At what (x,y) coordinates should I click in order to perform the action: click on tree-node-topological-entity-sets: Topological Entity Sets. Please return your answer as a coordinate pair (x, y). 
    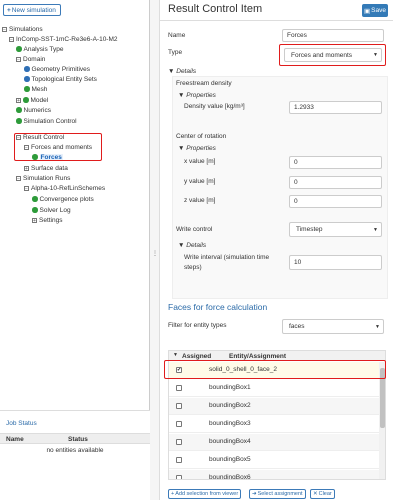
    Looking at the image, I should click on (60, 79).